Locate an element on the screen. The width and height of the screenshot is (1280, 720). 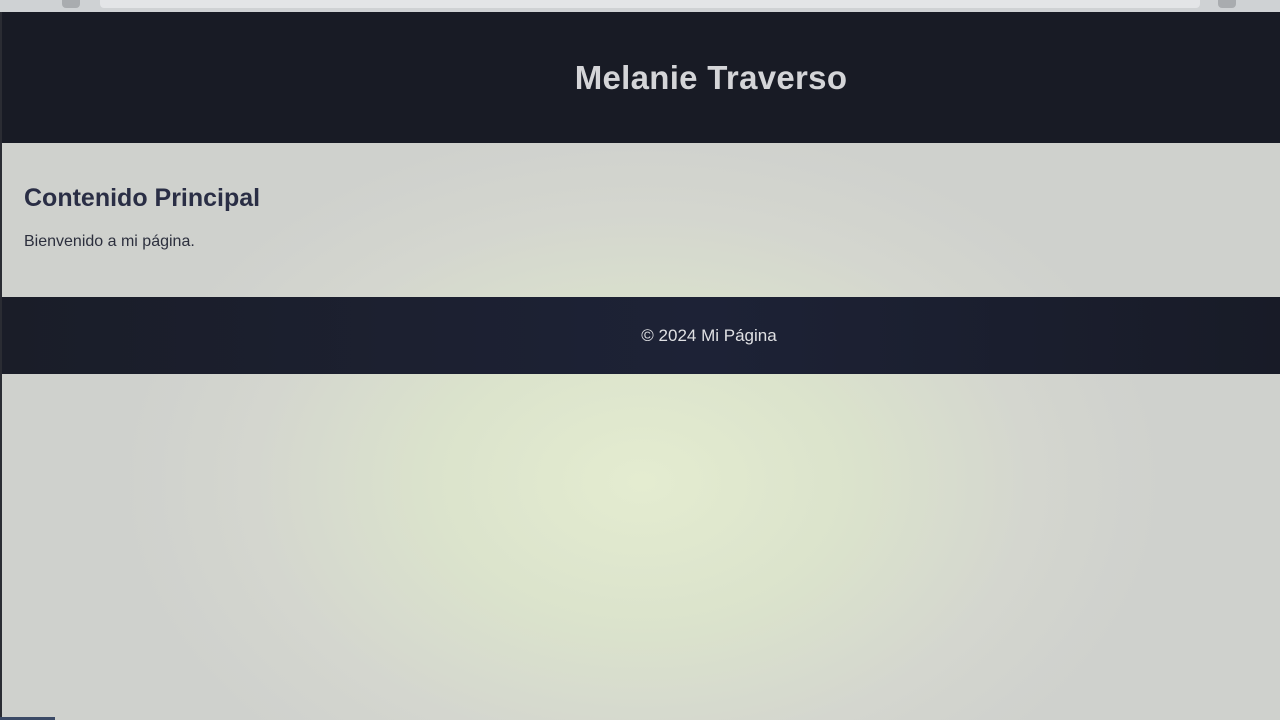
browser-tab-edge is located at coordinates (71, 4).